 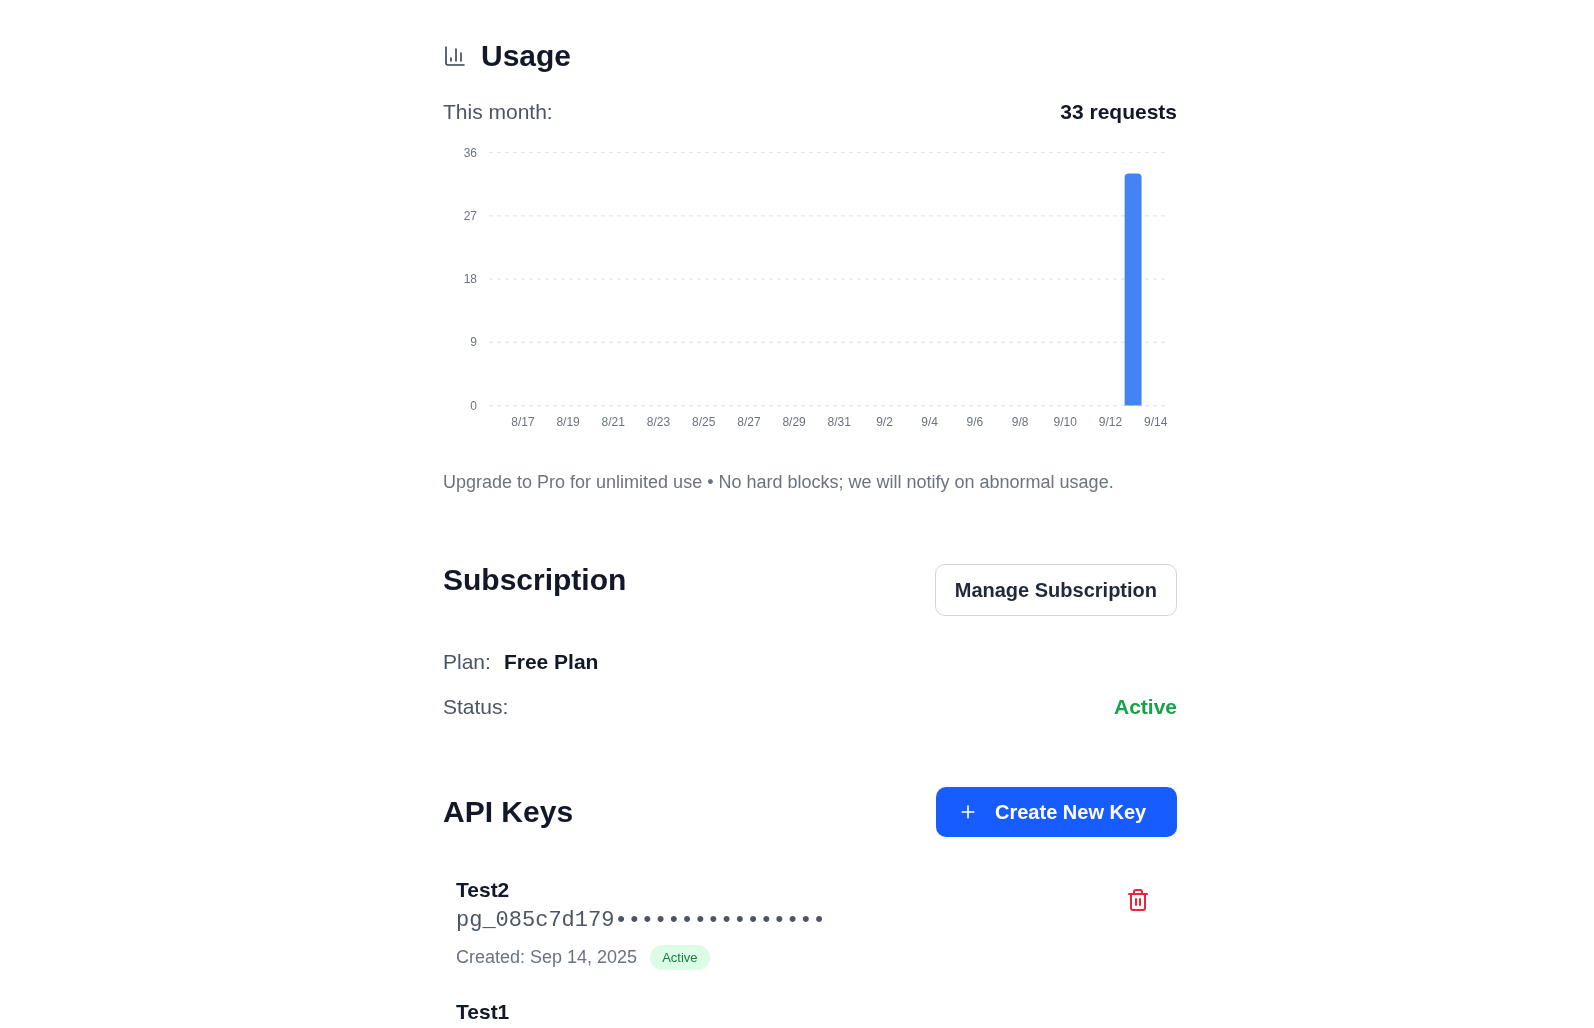 What do you see at coordinates (613, 422) in the screenshot?
I see `x-axis-label: 8/21` at bounding box center [613, 422].